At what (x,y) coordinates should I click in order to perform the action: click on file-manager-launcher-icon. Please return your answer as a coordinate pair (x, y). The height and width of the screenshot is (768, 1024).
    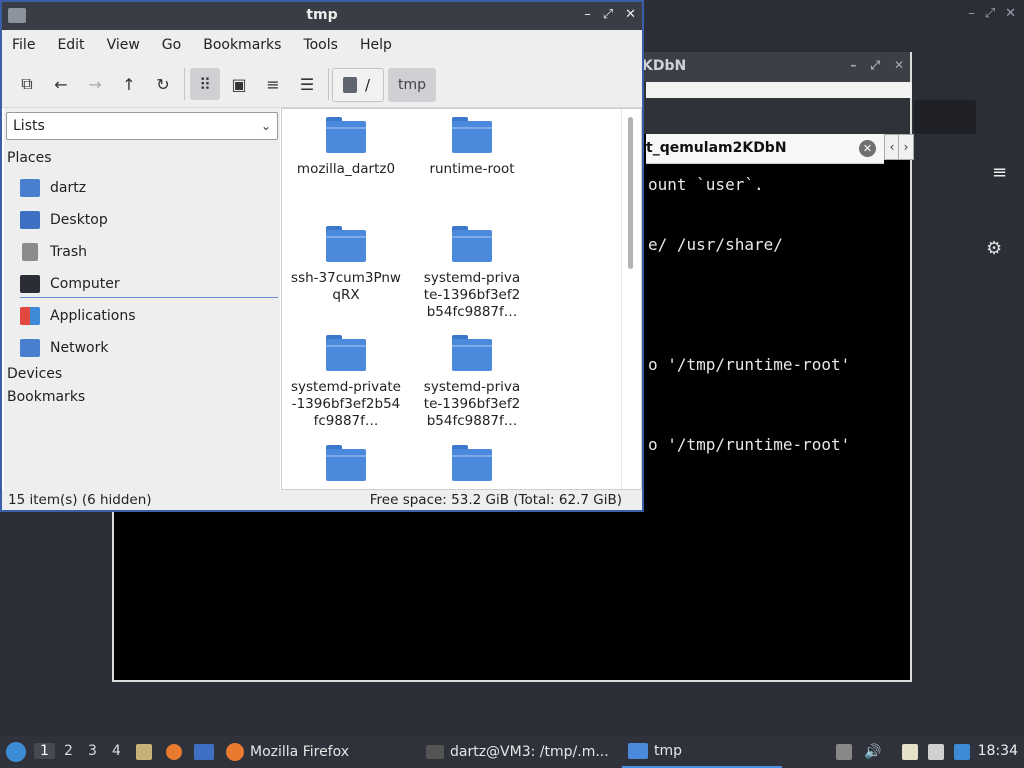
    Looking at the image, I should click on (144, 752).